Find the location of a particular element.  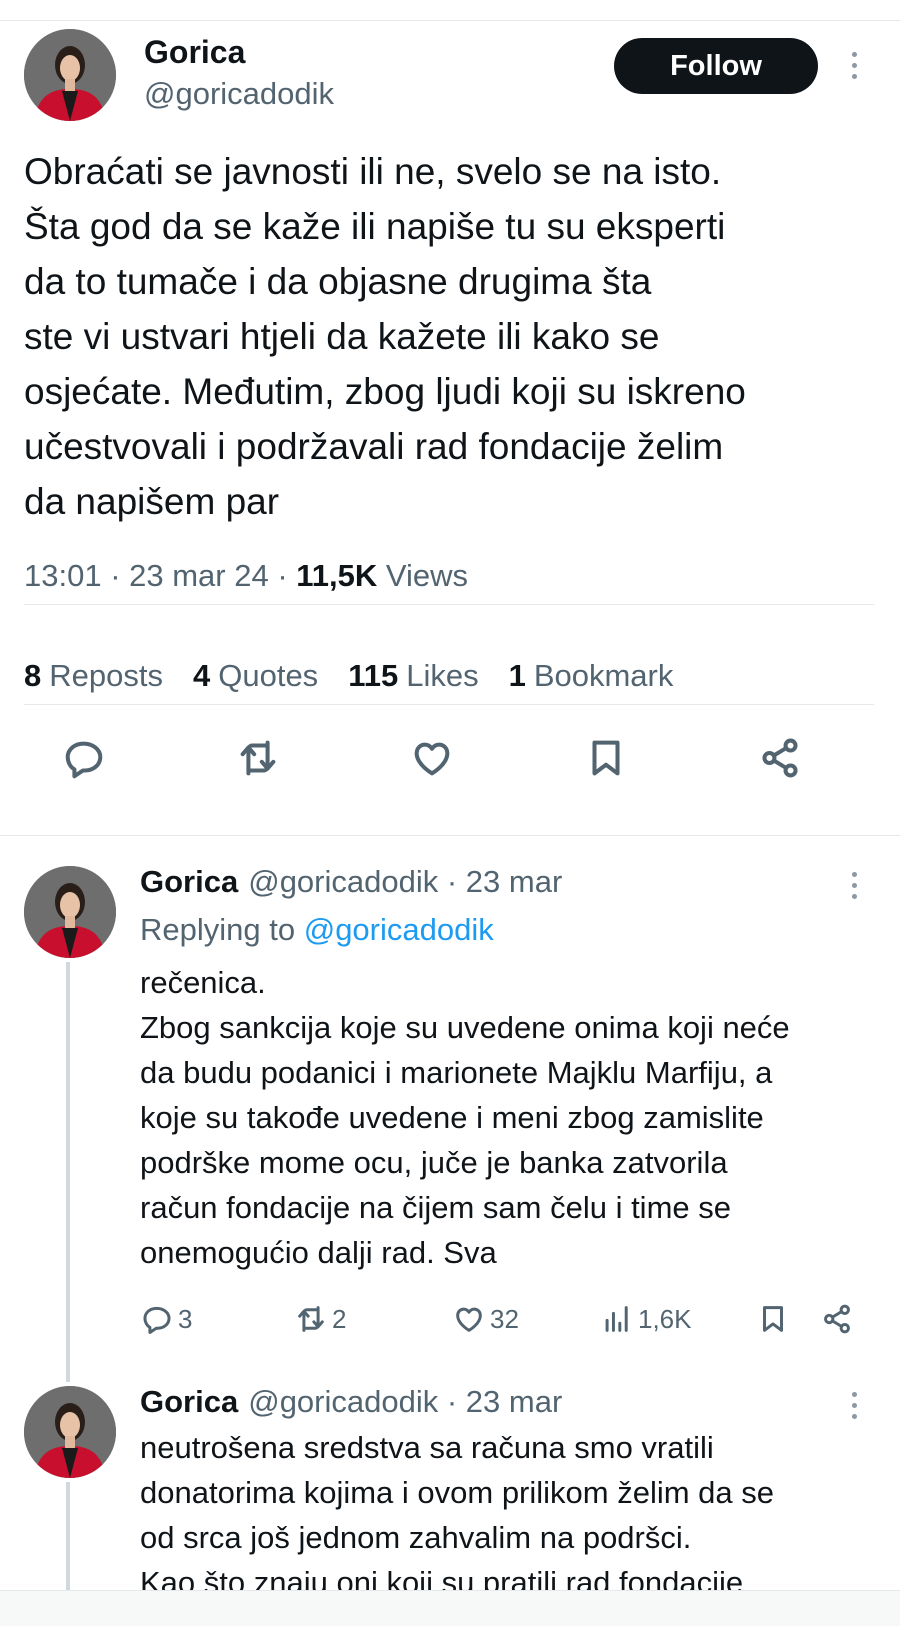

bottom-bar is located at coordinates (450, 1608).